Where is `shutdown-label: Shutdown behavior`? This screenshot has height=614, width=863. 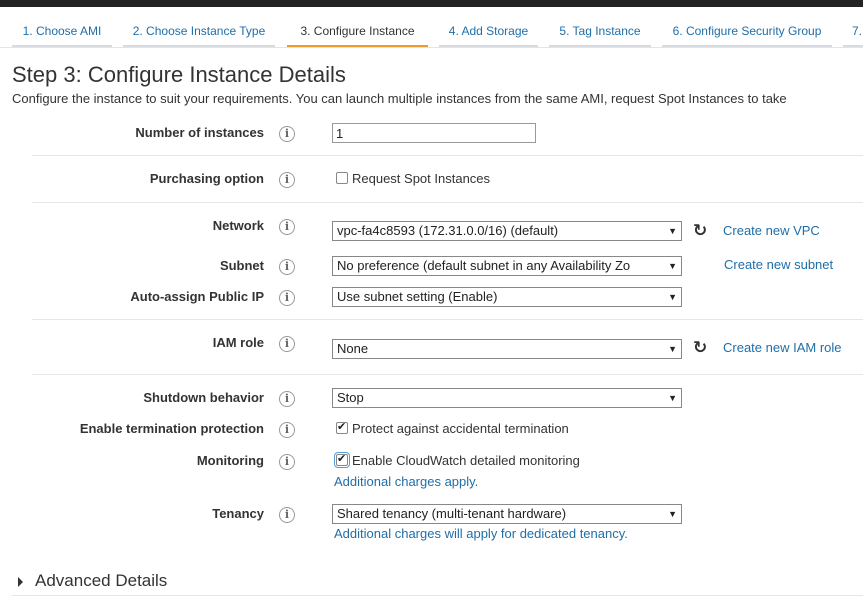 shutdown-label: Shutdown behavior is located at coordinates (203, 397).